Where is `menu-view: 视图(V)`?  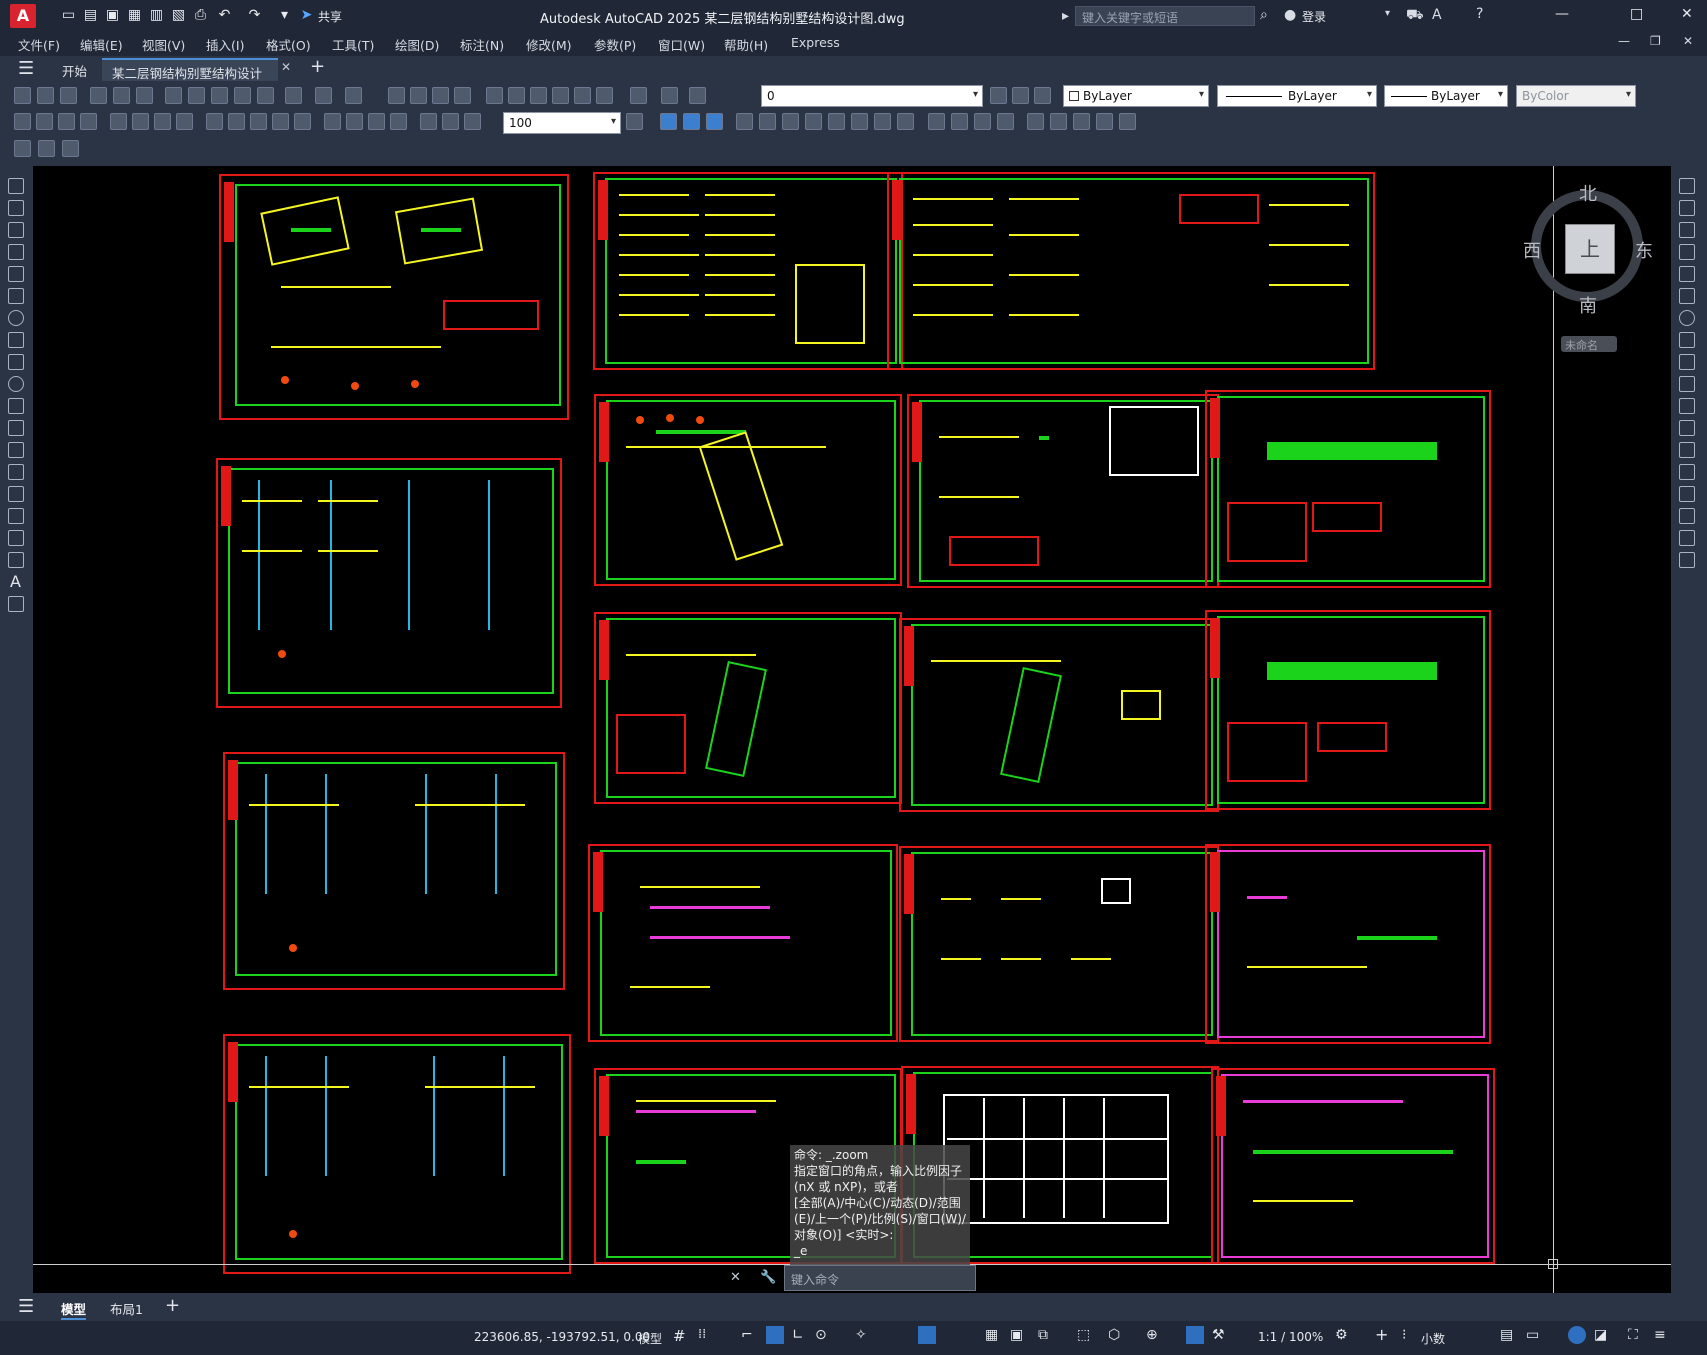
menu-view: 视图(V) is located at coordinates (163, 44).